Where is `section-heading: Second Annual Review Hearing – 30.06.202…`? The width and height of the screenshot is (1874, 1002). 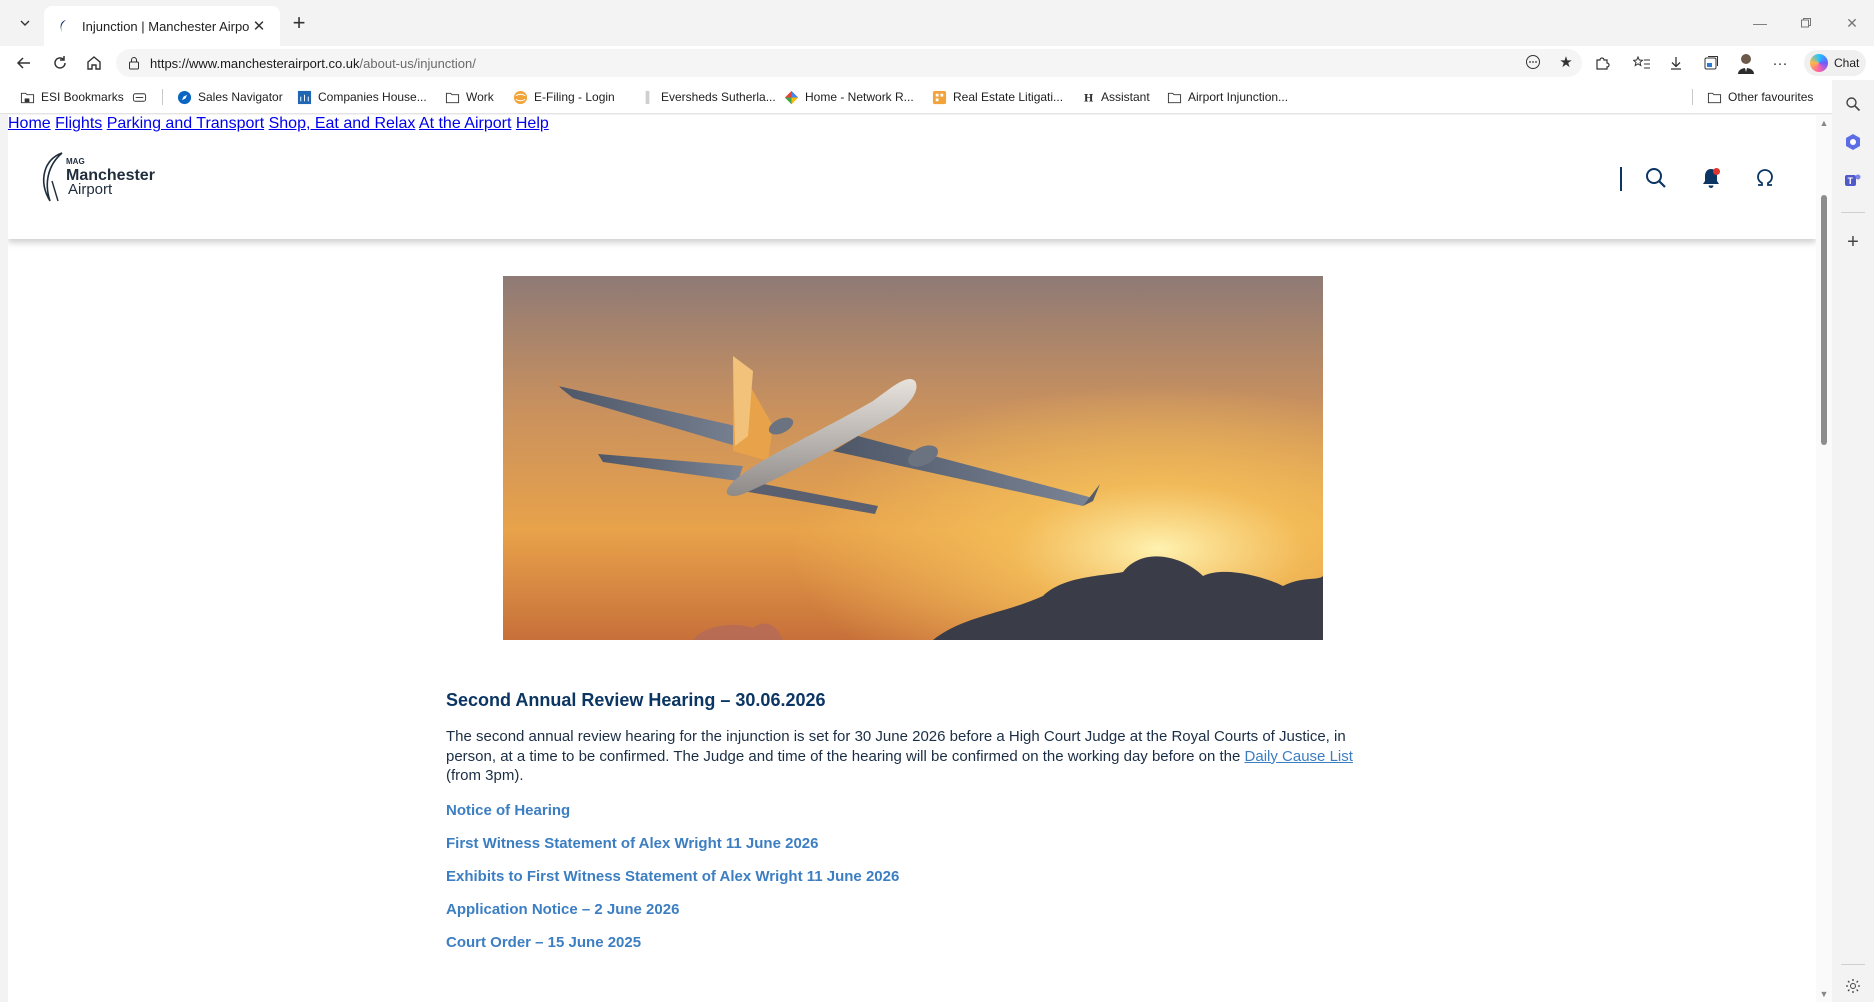
section-heading: Second Annual Review Hearing – 30.06.202… is located at coordinates (636, 700).